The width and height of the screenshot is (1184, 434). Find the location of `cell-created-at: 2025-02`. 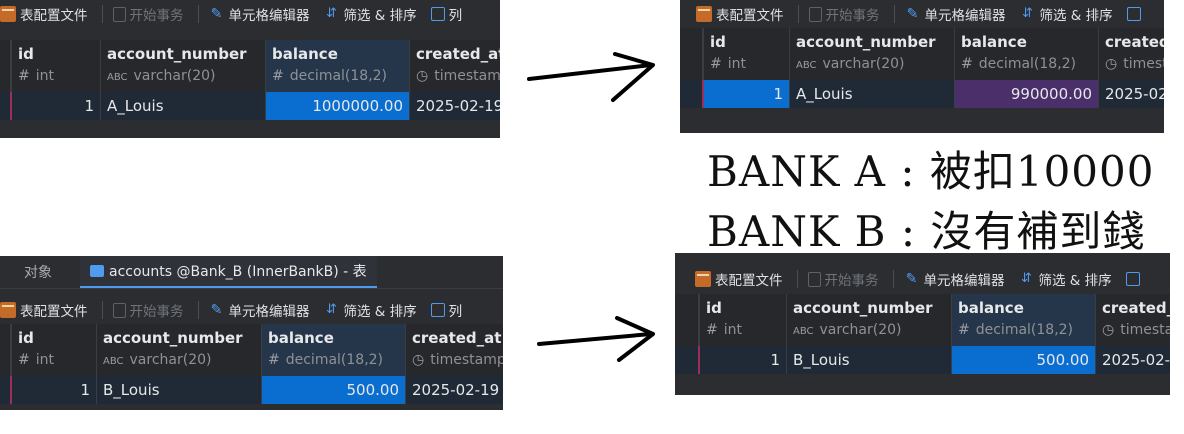

cell-created-at: 2025-02 is located at coordinates (1131, 94).